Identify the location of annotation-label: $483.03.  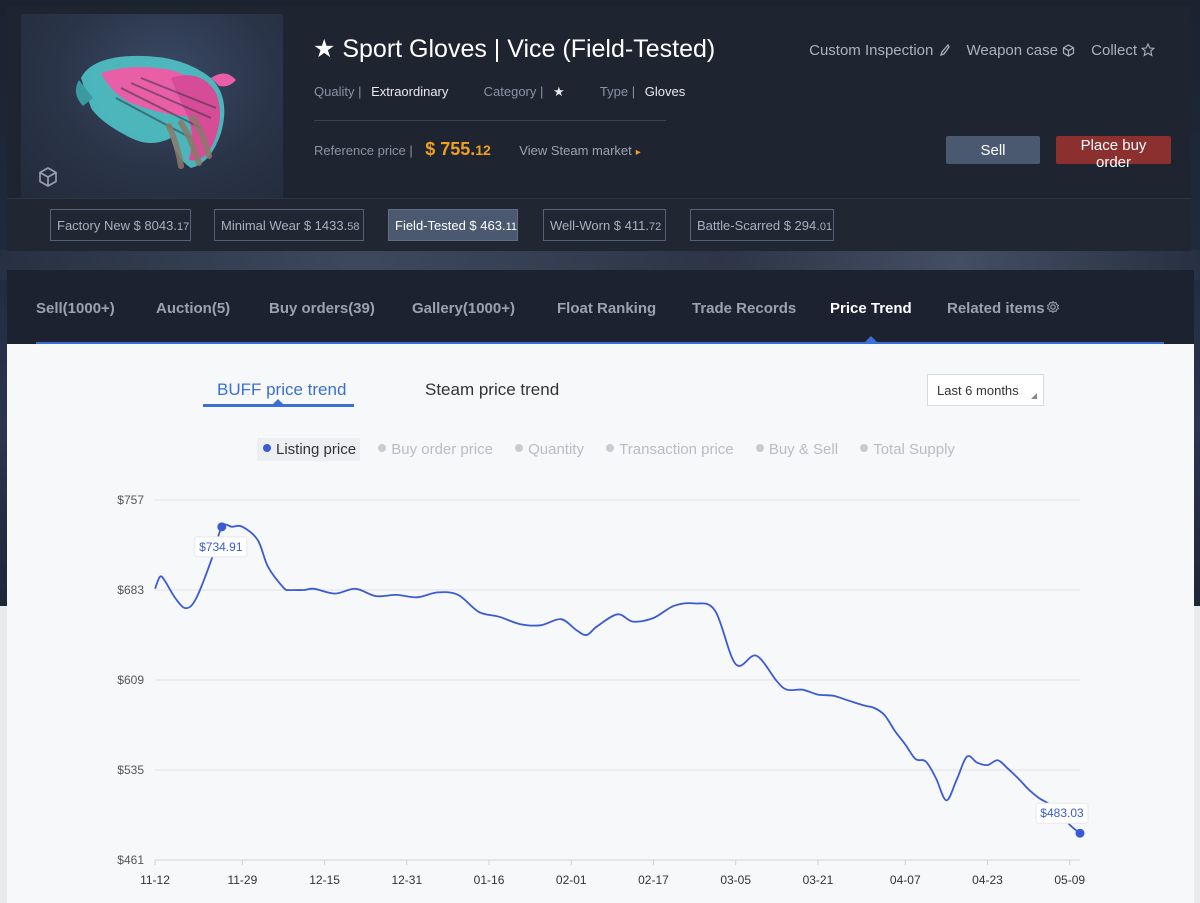
(1062, 813).